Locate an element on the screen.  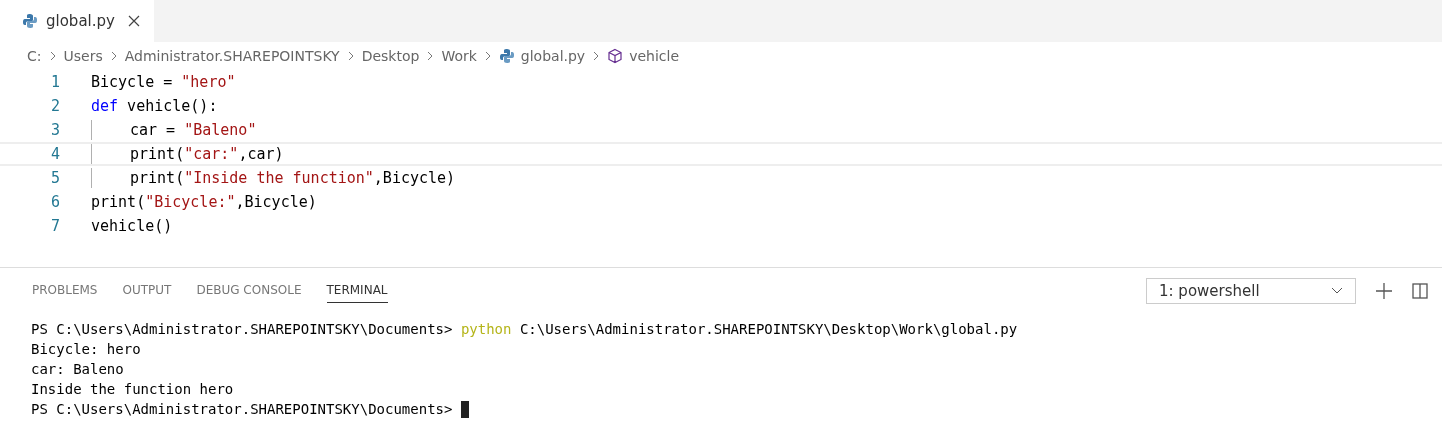
code-line: print("car:",car) is located at coordinates (207, 154).